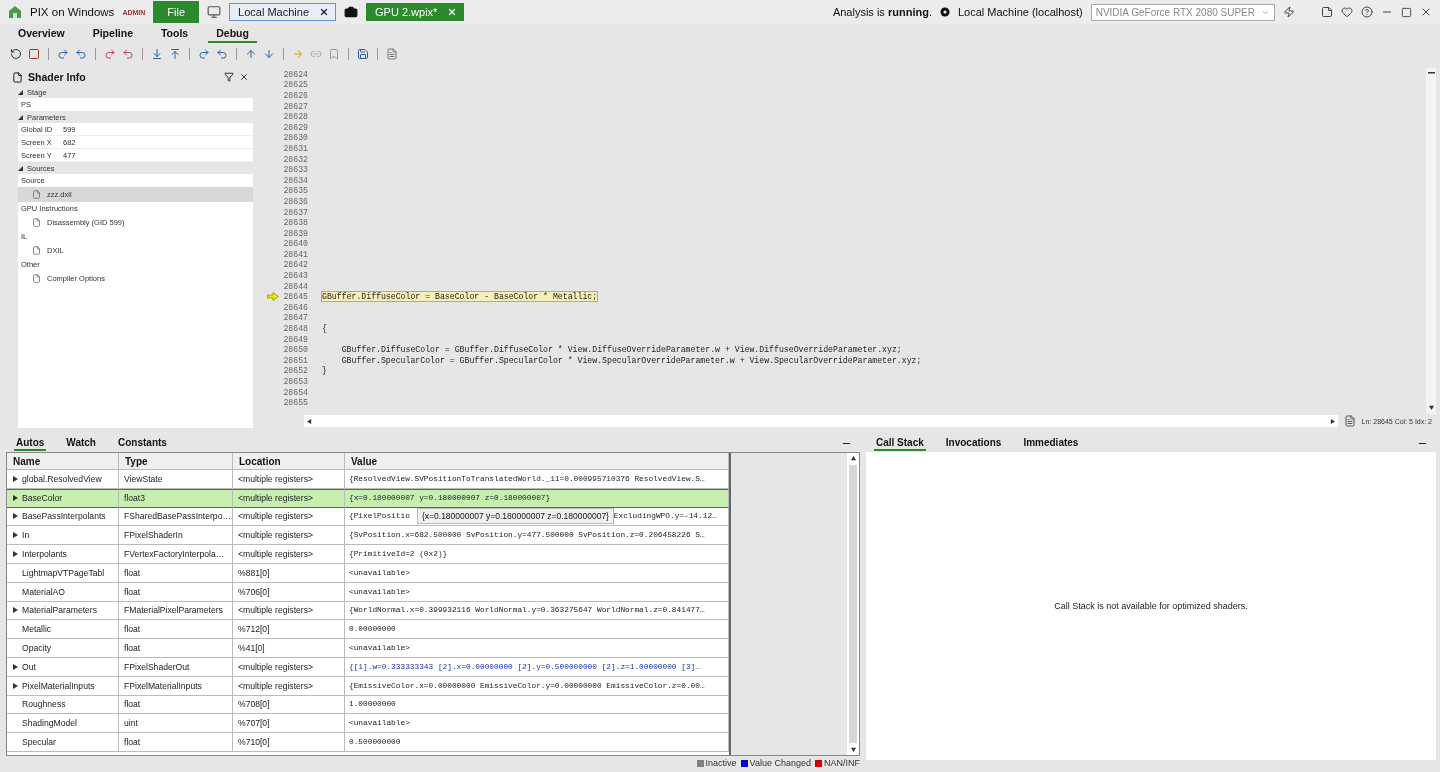 The image size is (1440, 772). I want to click on column-header: Type, so click(176, 461).